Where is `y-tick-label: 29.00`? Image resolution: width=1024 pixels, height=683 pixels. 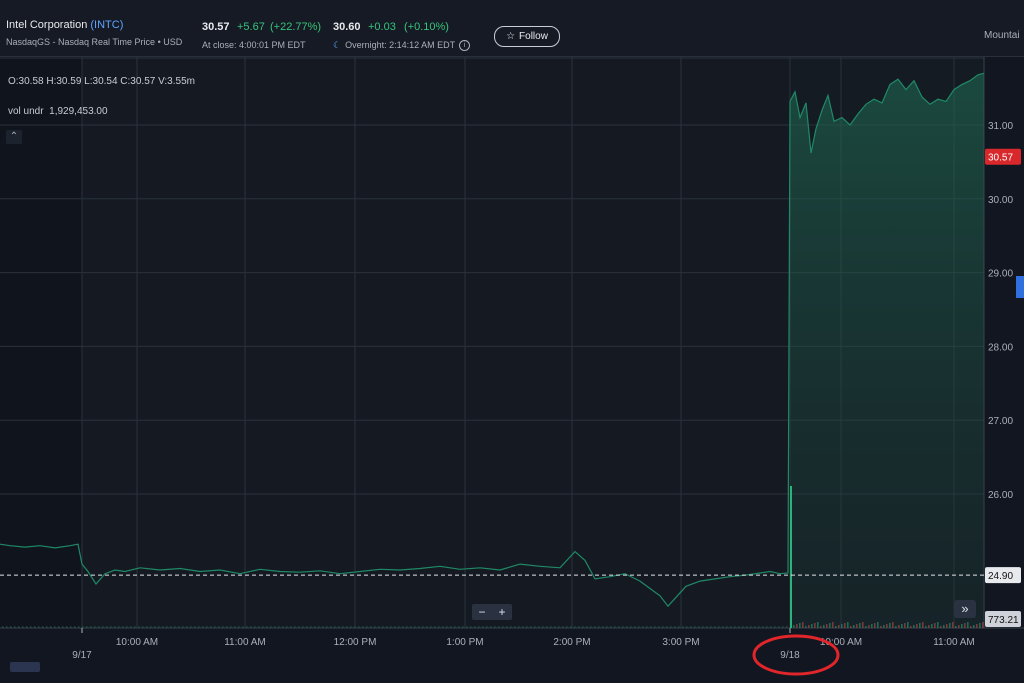 y-tick-label: 29.00 is located at coordinates (1000, 274).